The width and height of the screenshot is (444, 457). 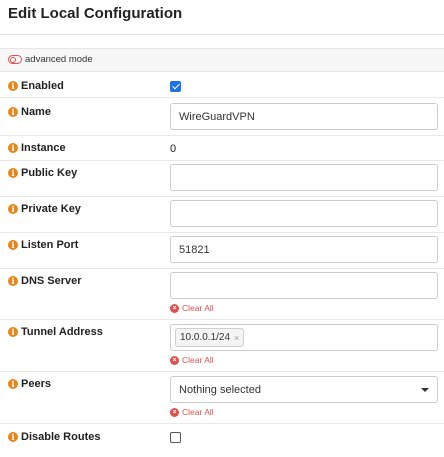 I want to click on disable-routes-label: i Disable Routes, so click(x=54, y=437).